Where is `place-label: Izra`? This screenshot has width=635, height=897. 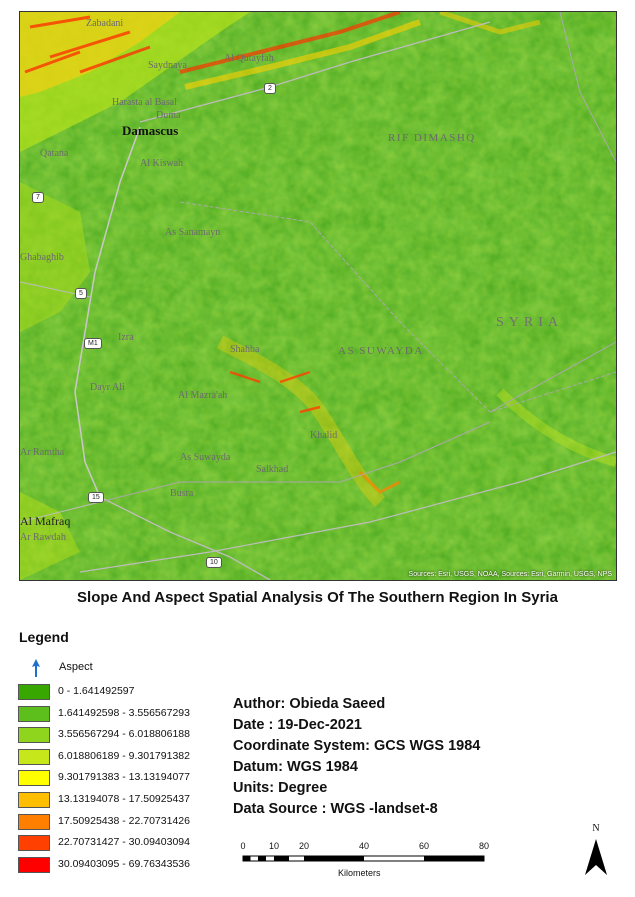
place-label: Izra is located at coordinates (126, 337).